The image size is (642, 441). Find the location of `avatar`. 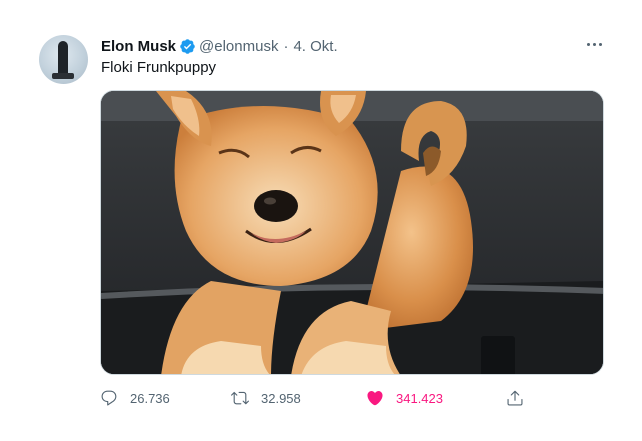

avatar is located at coordinates (63, 59).